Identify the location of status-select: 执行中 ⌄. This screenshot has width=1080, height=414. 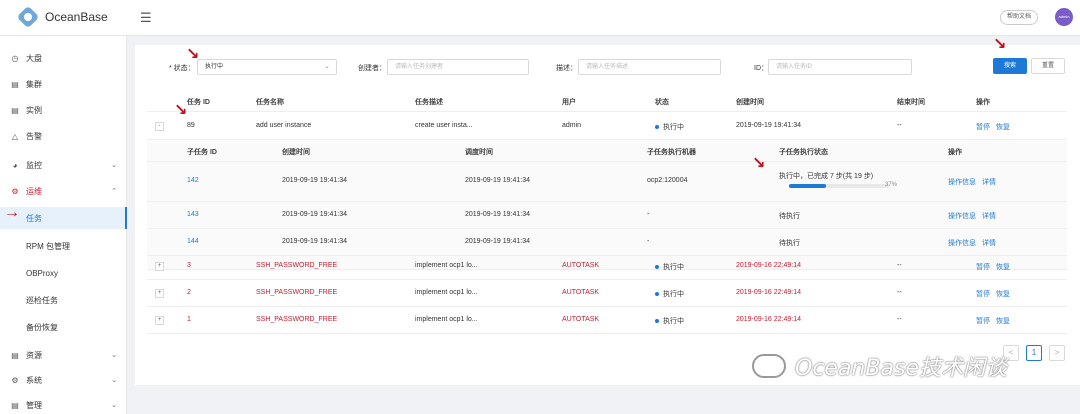
(267, 67).